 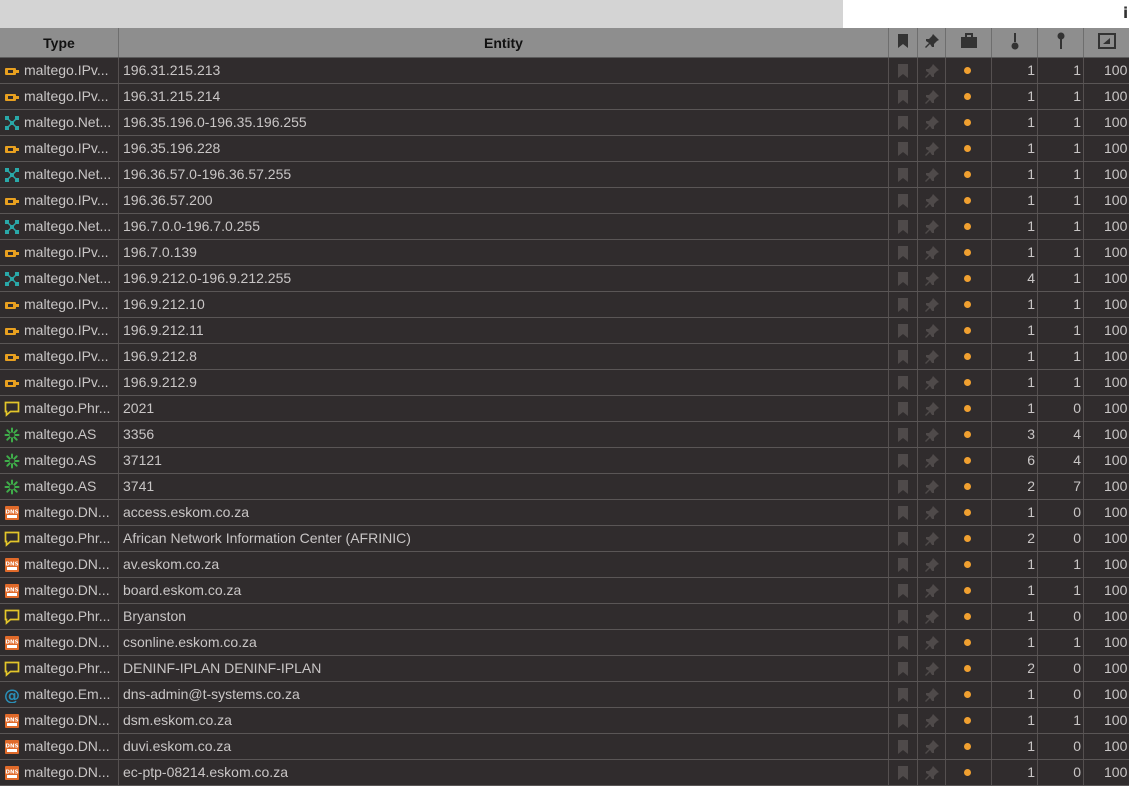 What do you see at coordinates (504, 746) in the screenshot?
I see `entity-cell: duvi.eskom.co.za` at bounding box center [504, 746].